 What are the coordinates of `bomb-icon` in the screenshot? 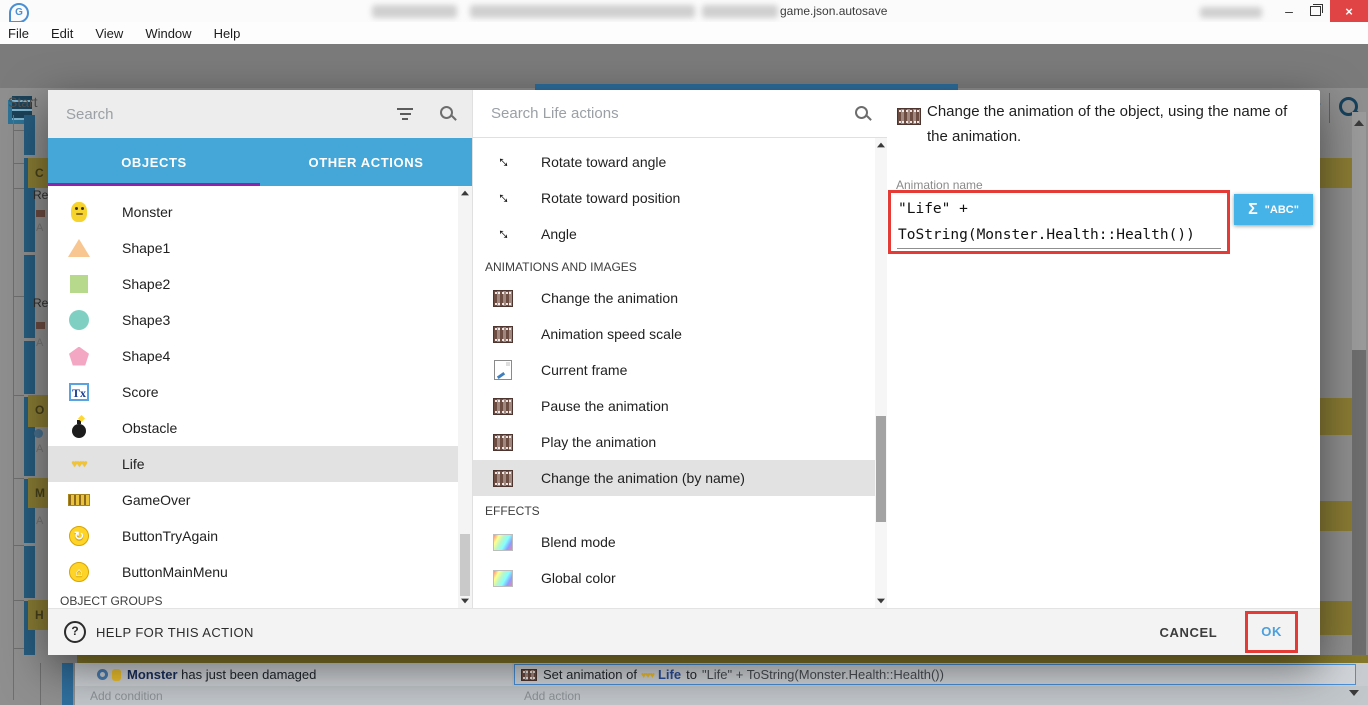 It's located at (79, 428).